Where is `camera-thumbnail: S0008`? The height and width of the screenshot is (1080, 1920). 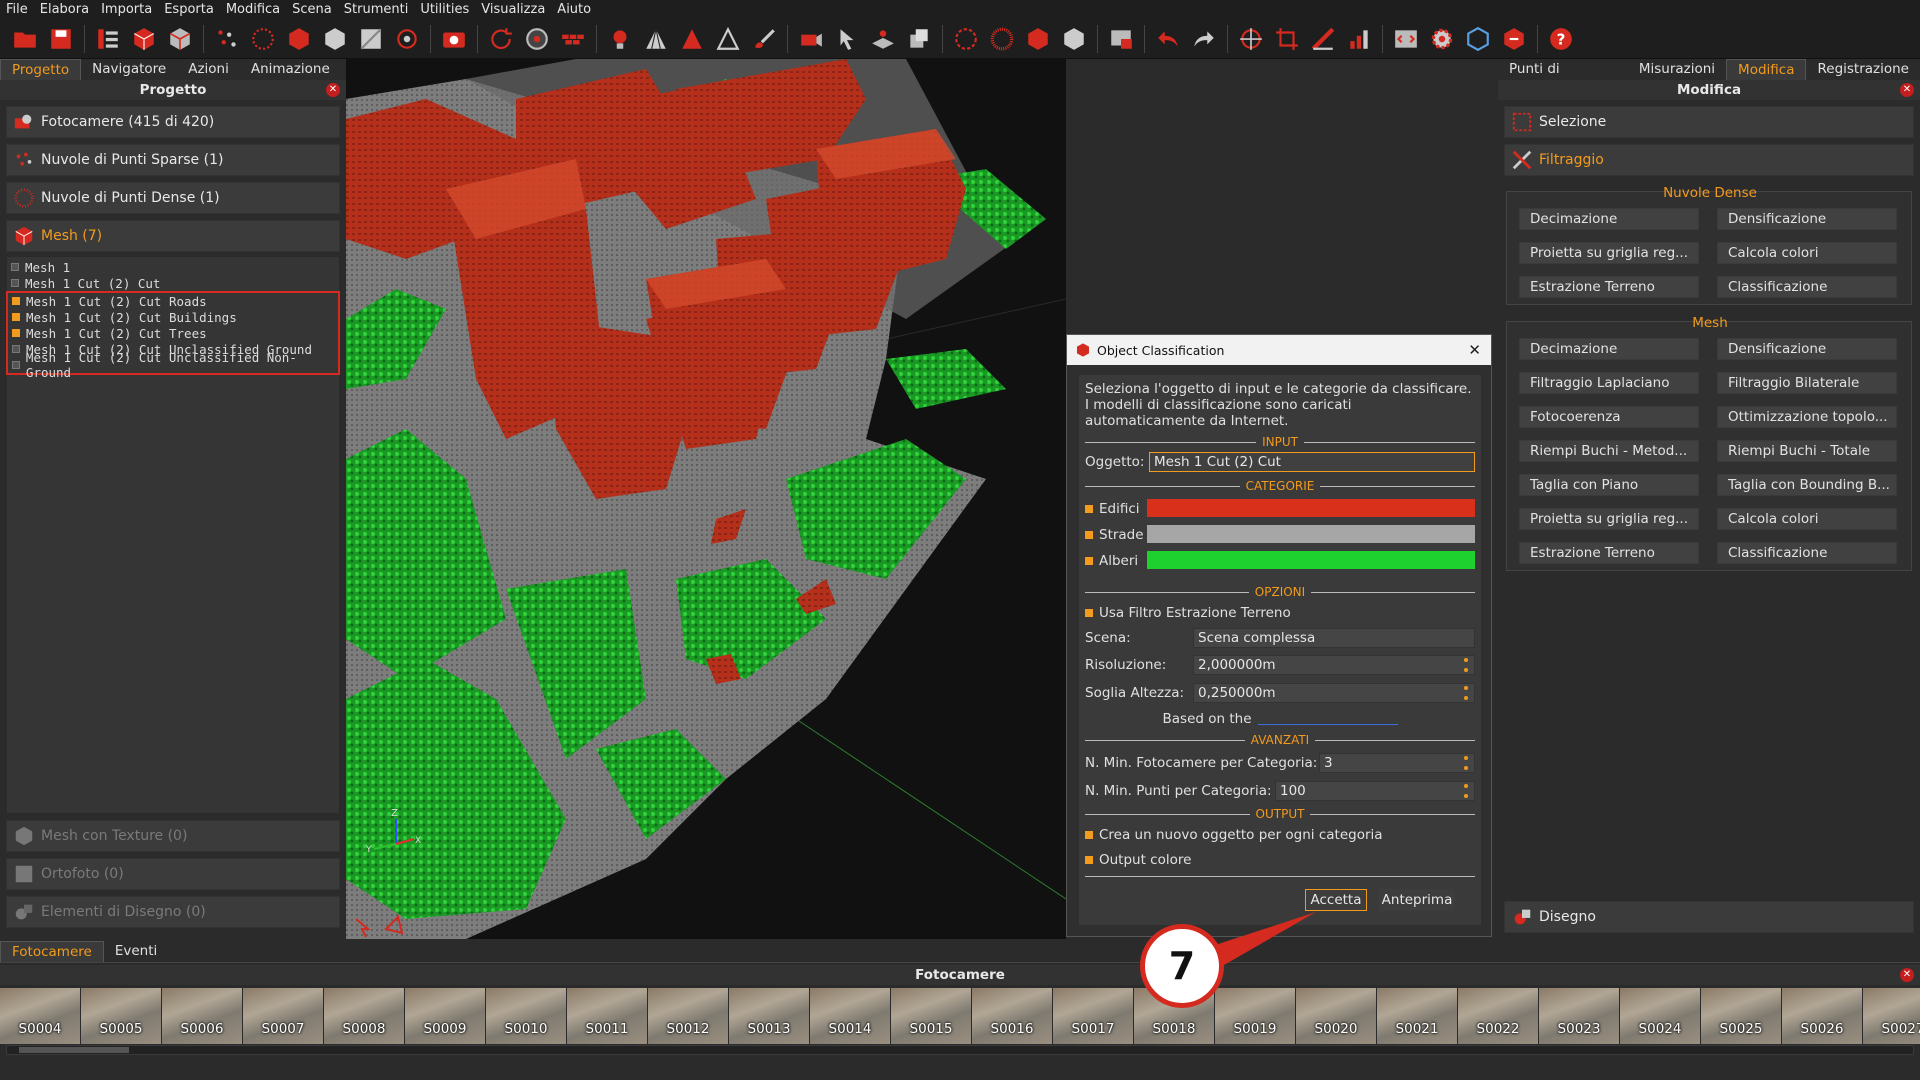
camera-thumbnail: S0008 is located at coordinates (364, 1016).